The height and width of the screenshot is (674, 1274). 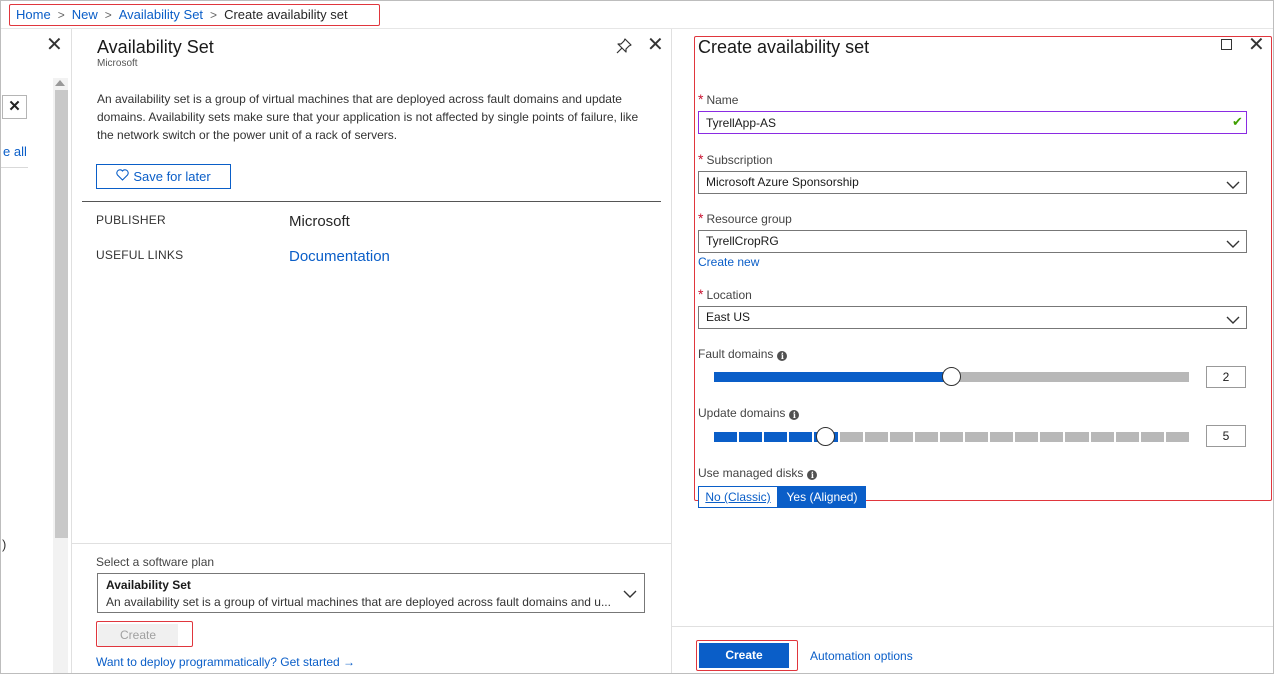 What do you see at coordinates (286, 14) in the screenshot?
I see `breadcrumb-current: Create availability set` at bounding box center [286, 14].